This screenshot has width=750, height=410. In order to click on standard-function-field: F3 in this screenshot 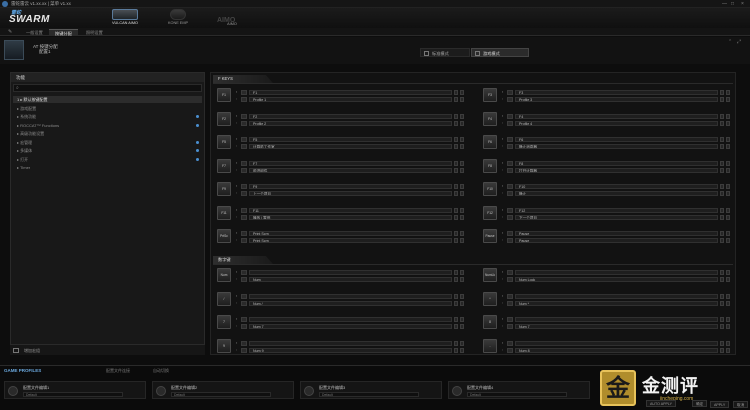, I will do `click(616, 92)`.